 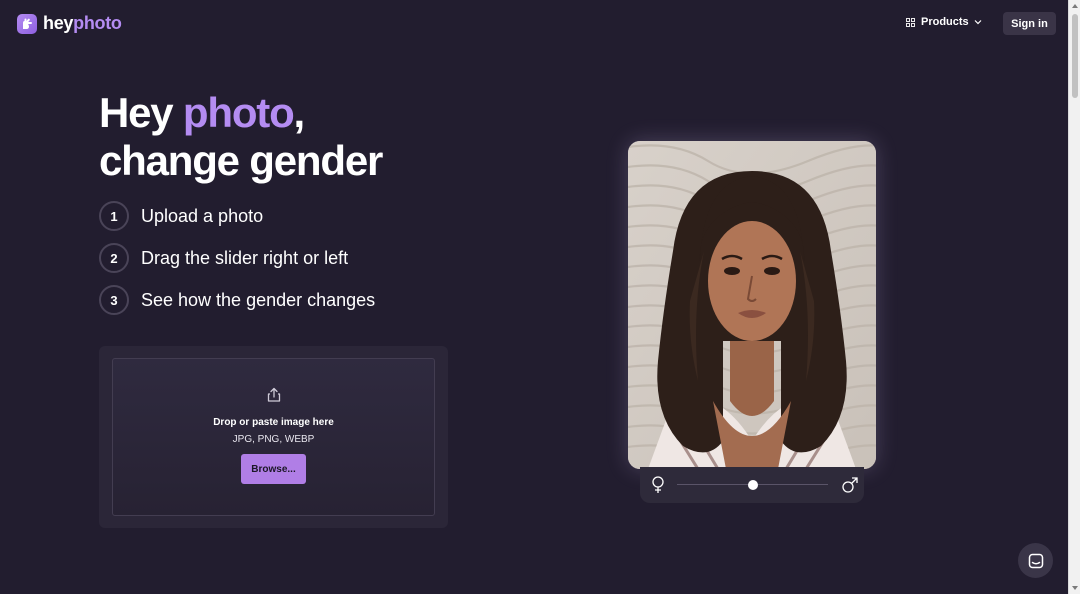 What do you see at coordinates (1074, 297) in the screenshot?
I see `page-scrollbar` at bounding box center [1074, 297].